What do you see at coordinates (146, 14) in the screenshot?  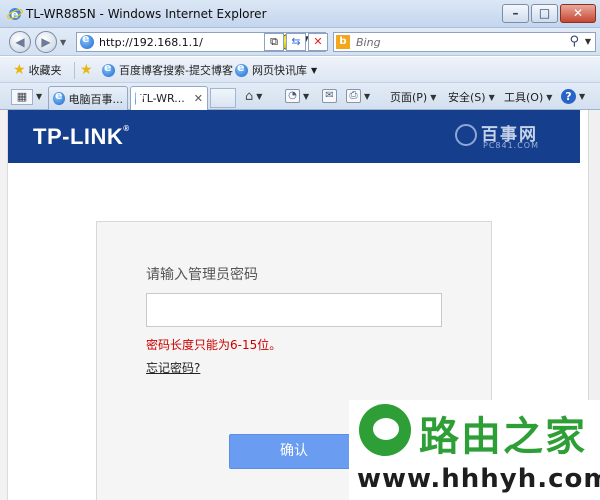 I see `window-title: TL-WR885N - Windows Internet Explorer` at bounding box center [146, 14].